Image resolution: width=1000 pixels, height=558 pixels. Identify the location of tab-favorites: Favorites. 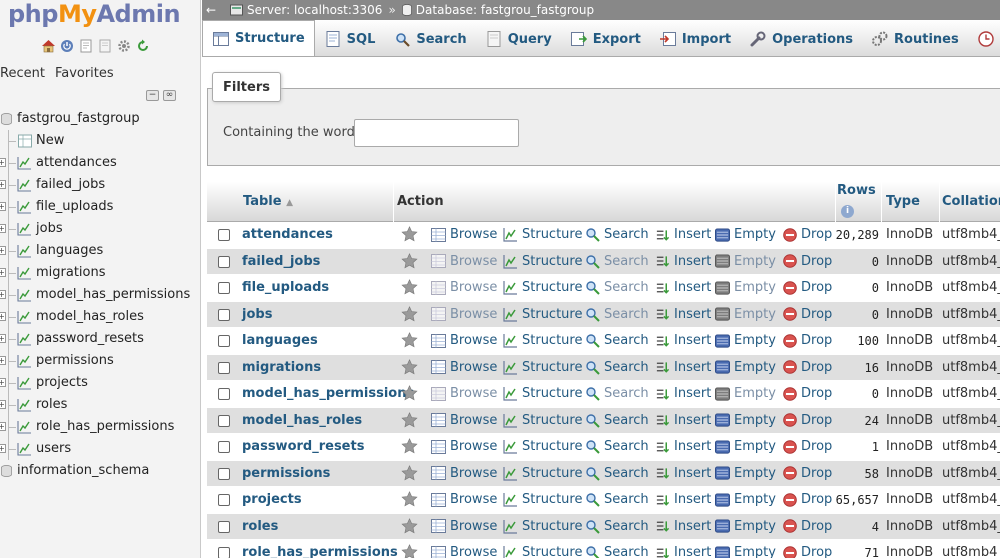
(84, 73).